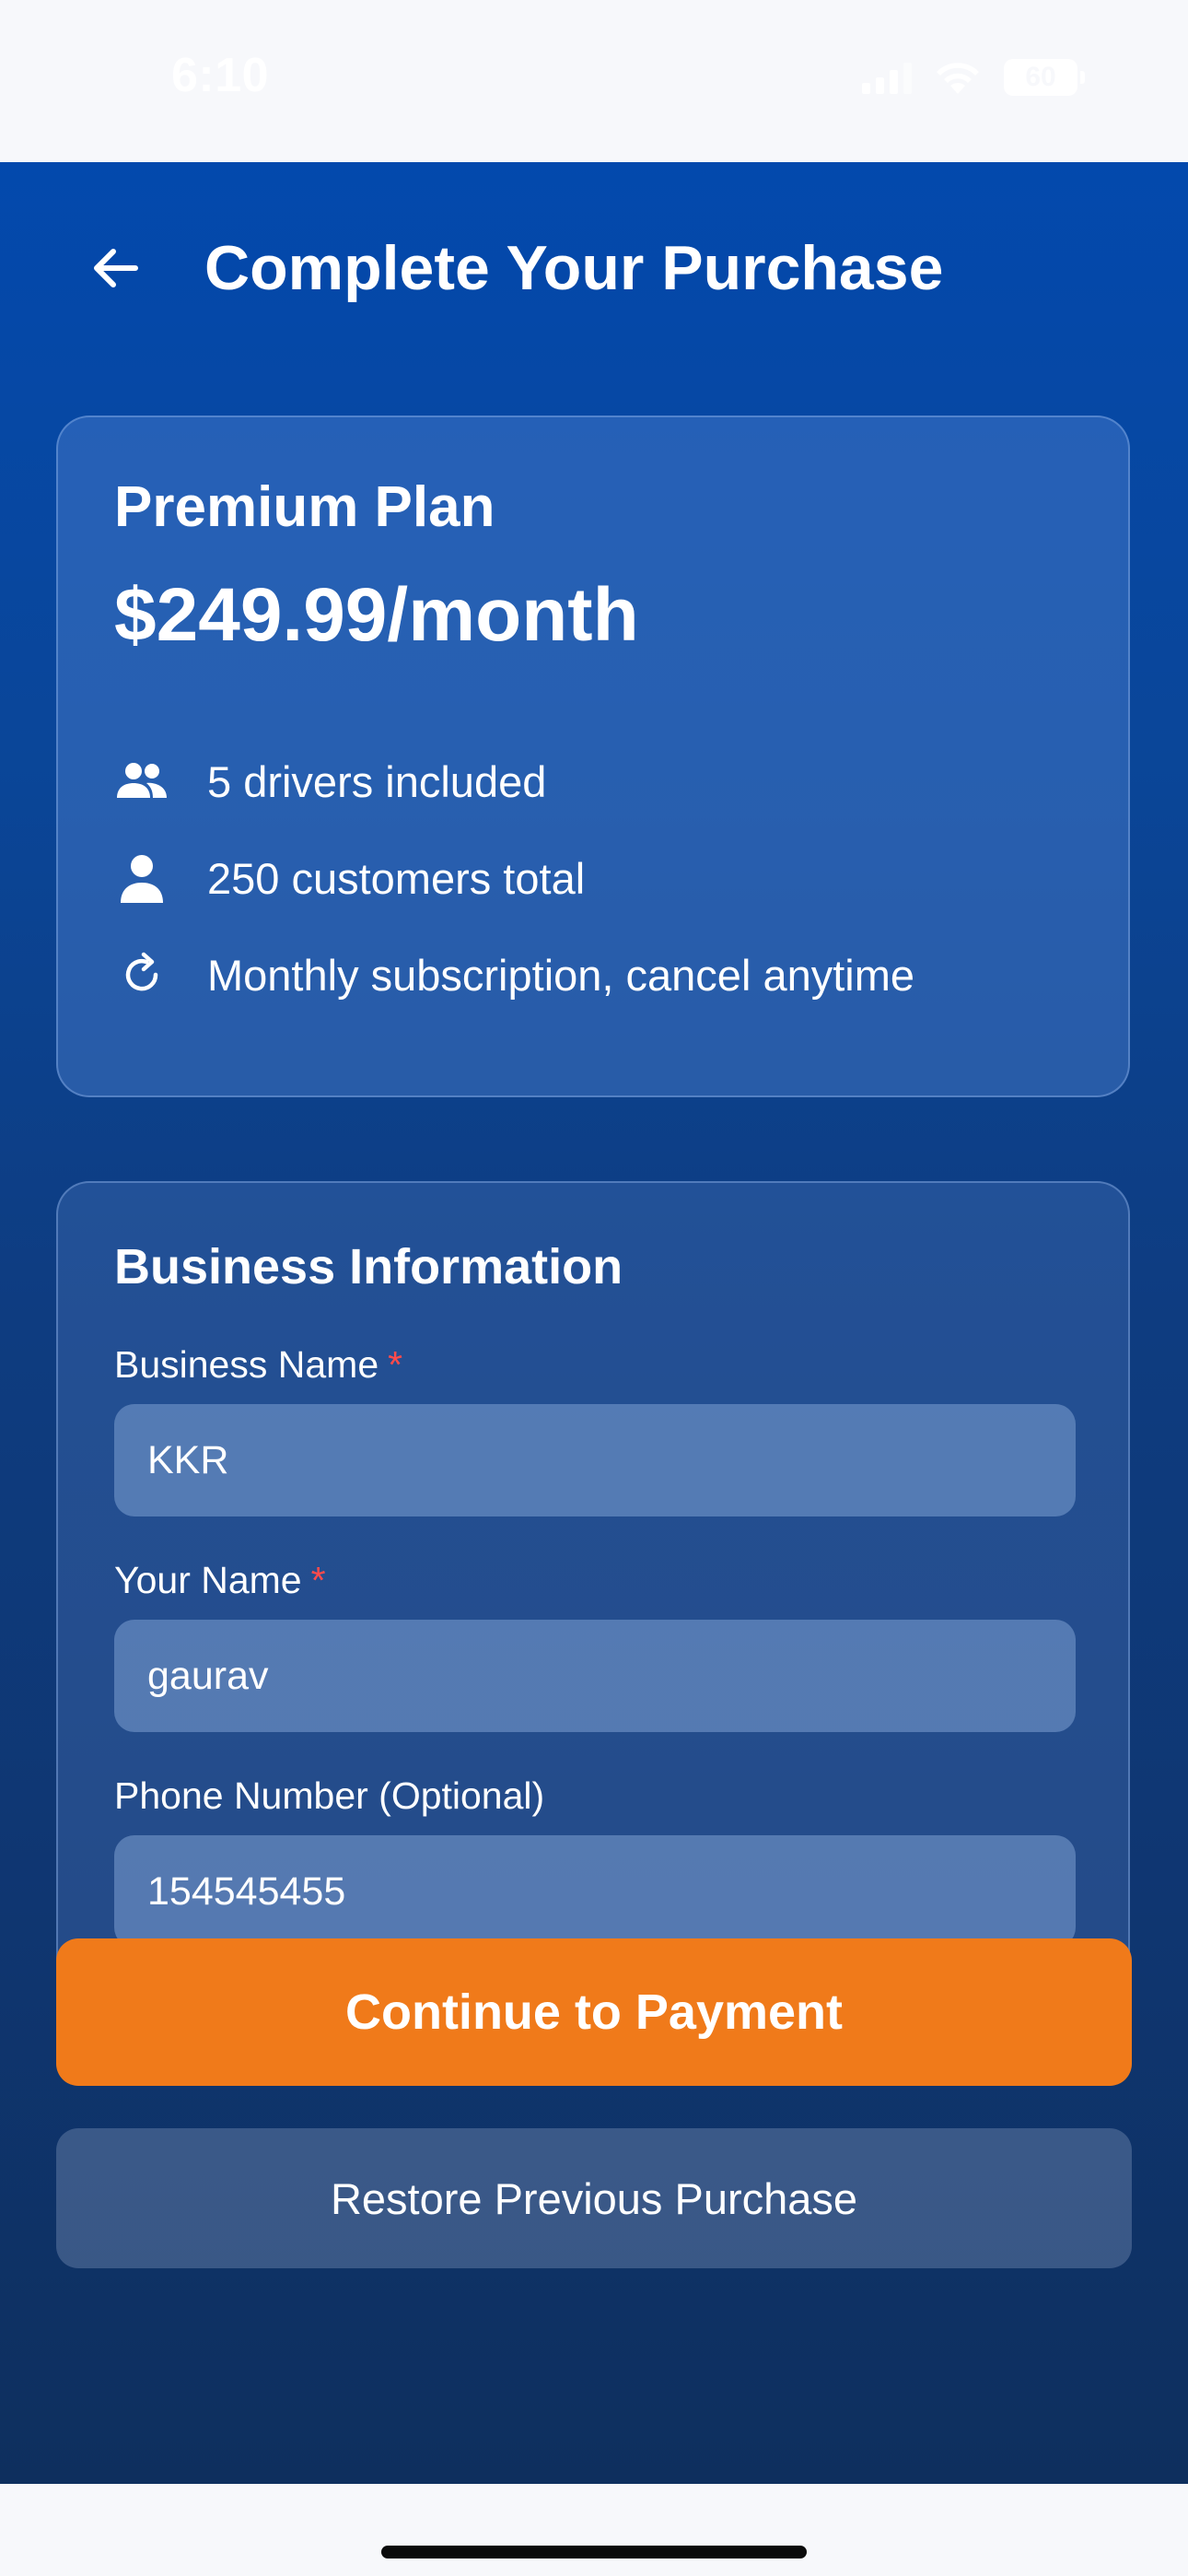  I want to click on your-name-input, so click(595, 1676).